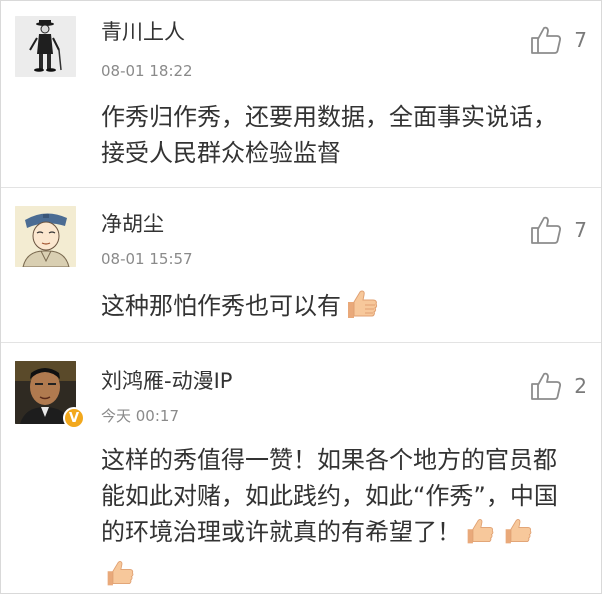  Describe the element at coordinates (580, 386) in the screenshot. I see `like-count: 2` at that location.